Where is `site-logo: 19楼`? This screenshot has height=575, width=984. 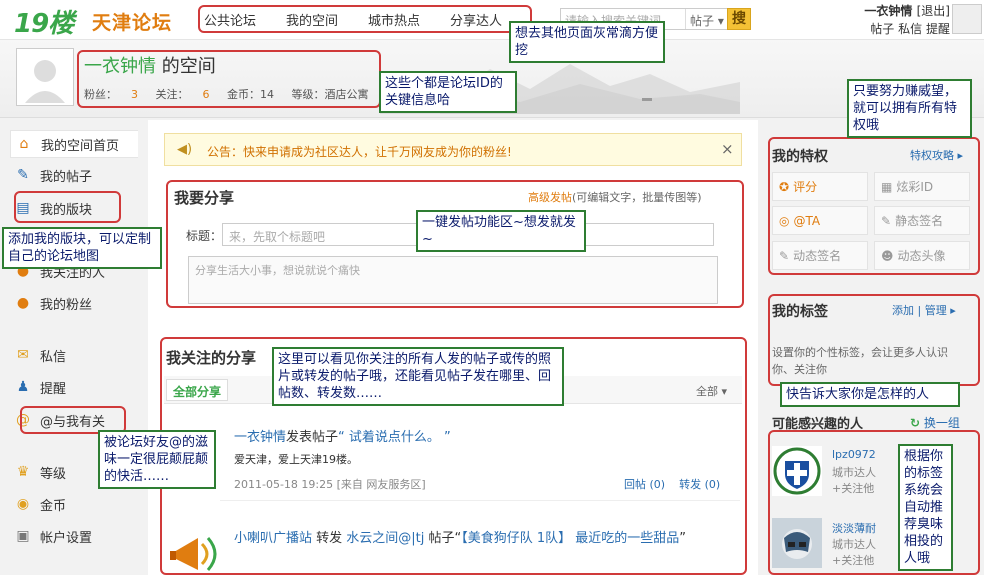 site-logo: 19楼 is located at coordinates (44, 21).